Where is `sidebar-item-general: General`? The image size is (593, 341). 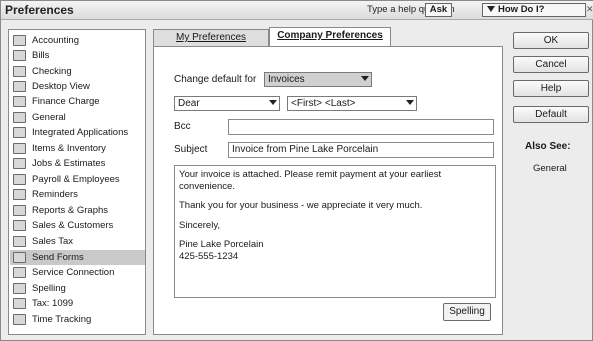 sidebar-item-general: General is located at coordinates (77, 117).